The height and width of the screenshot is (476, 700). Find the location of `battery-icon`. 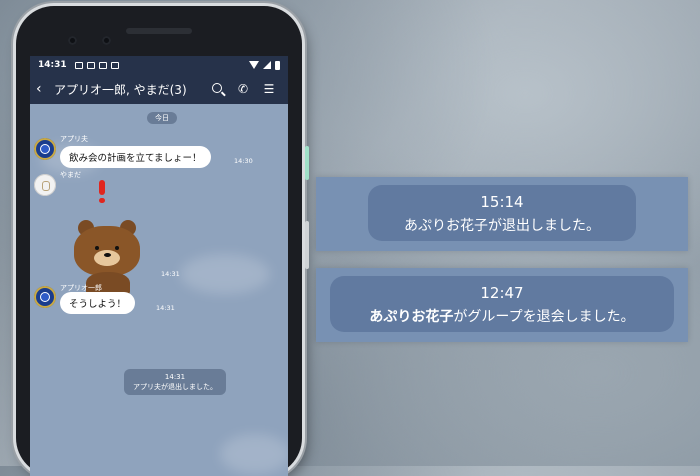

battery-icon is located at coordinates (277, 65).